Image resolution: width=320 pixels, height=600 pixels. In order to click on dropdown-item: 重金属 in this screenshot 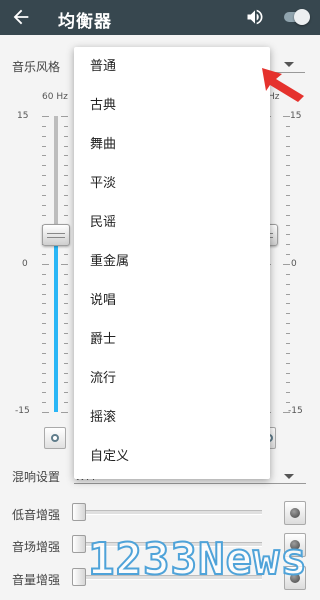, I will do `click(172, 261)`.